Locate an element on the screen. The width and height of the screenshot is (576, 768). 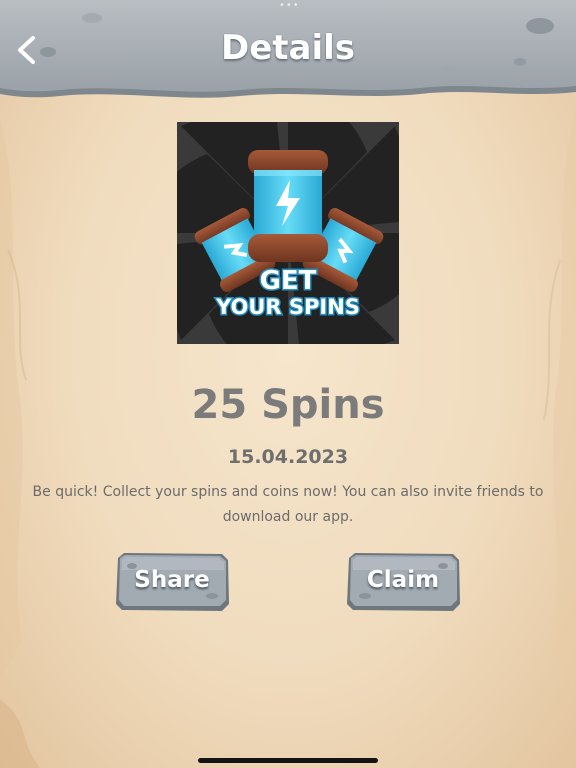
grabber-handle: ••• is located at coordinates (289, 5).